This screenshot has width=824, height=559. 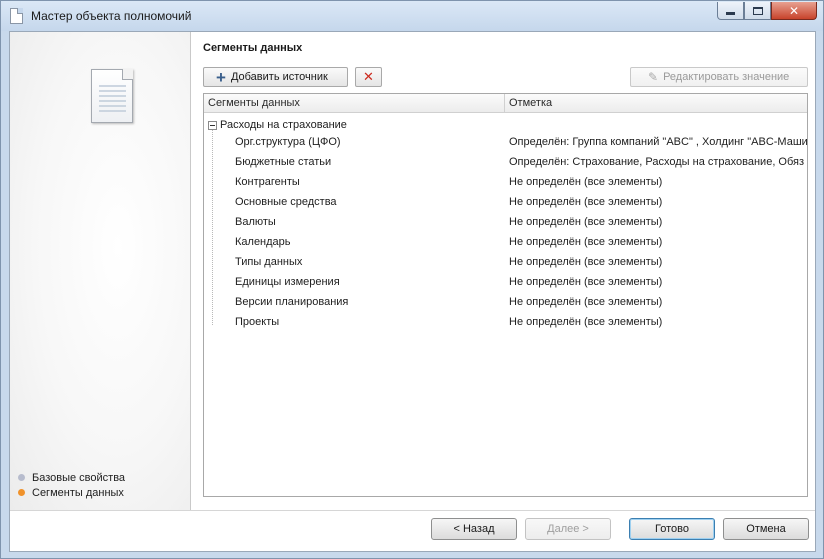 I want to click on window-controls: ✕, so click(x=767, y=11).